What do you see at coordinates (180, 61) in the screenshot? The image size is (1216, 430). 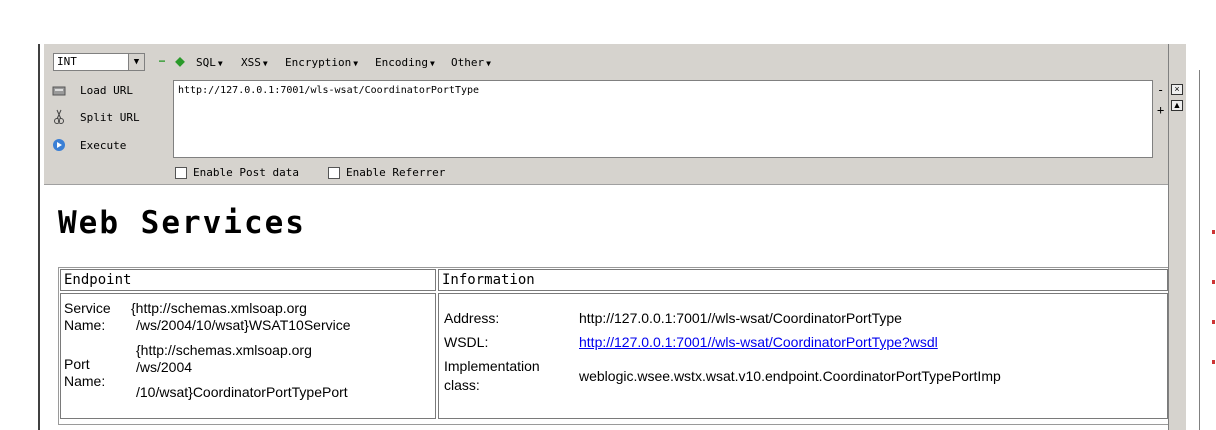 I see `plus-icon: ◆` at bounding box center [180, 61].